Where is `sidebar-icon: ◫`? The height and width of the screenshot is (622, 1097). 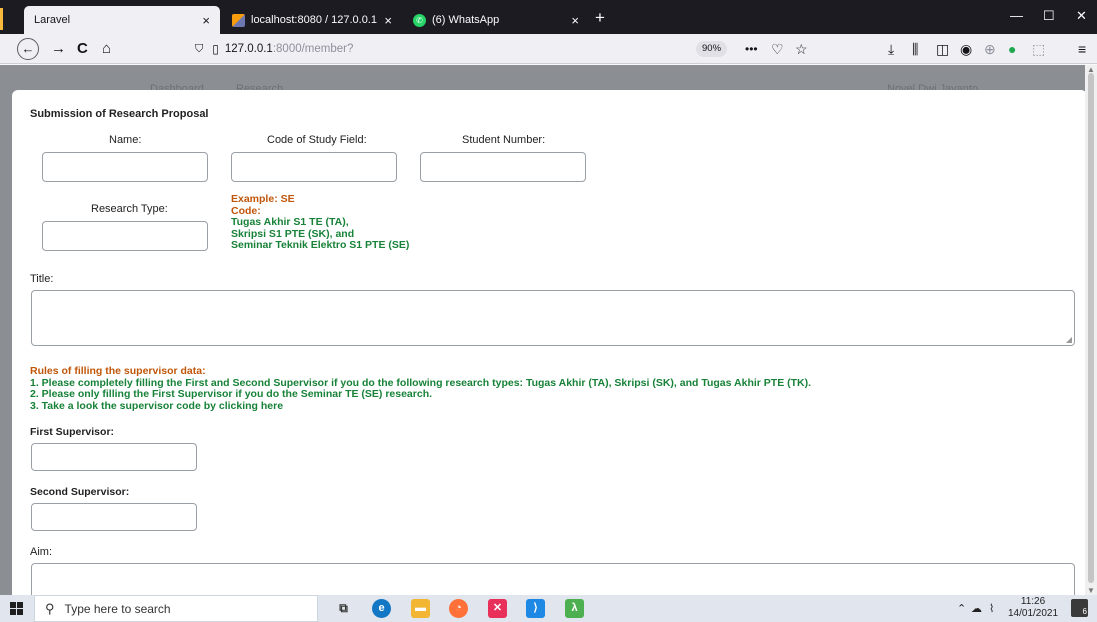
sidebar-icon: ◫ is located at coordinates (942, 49).